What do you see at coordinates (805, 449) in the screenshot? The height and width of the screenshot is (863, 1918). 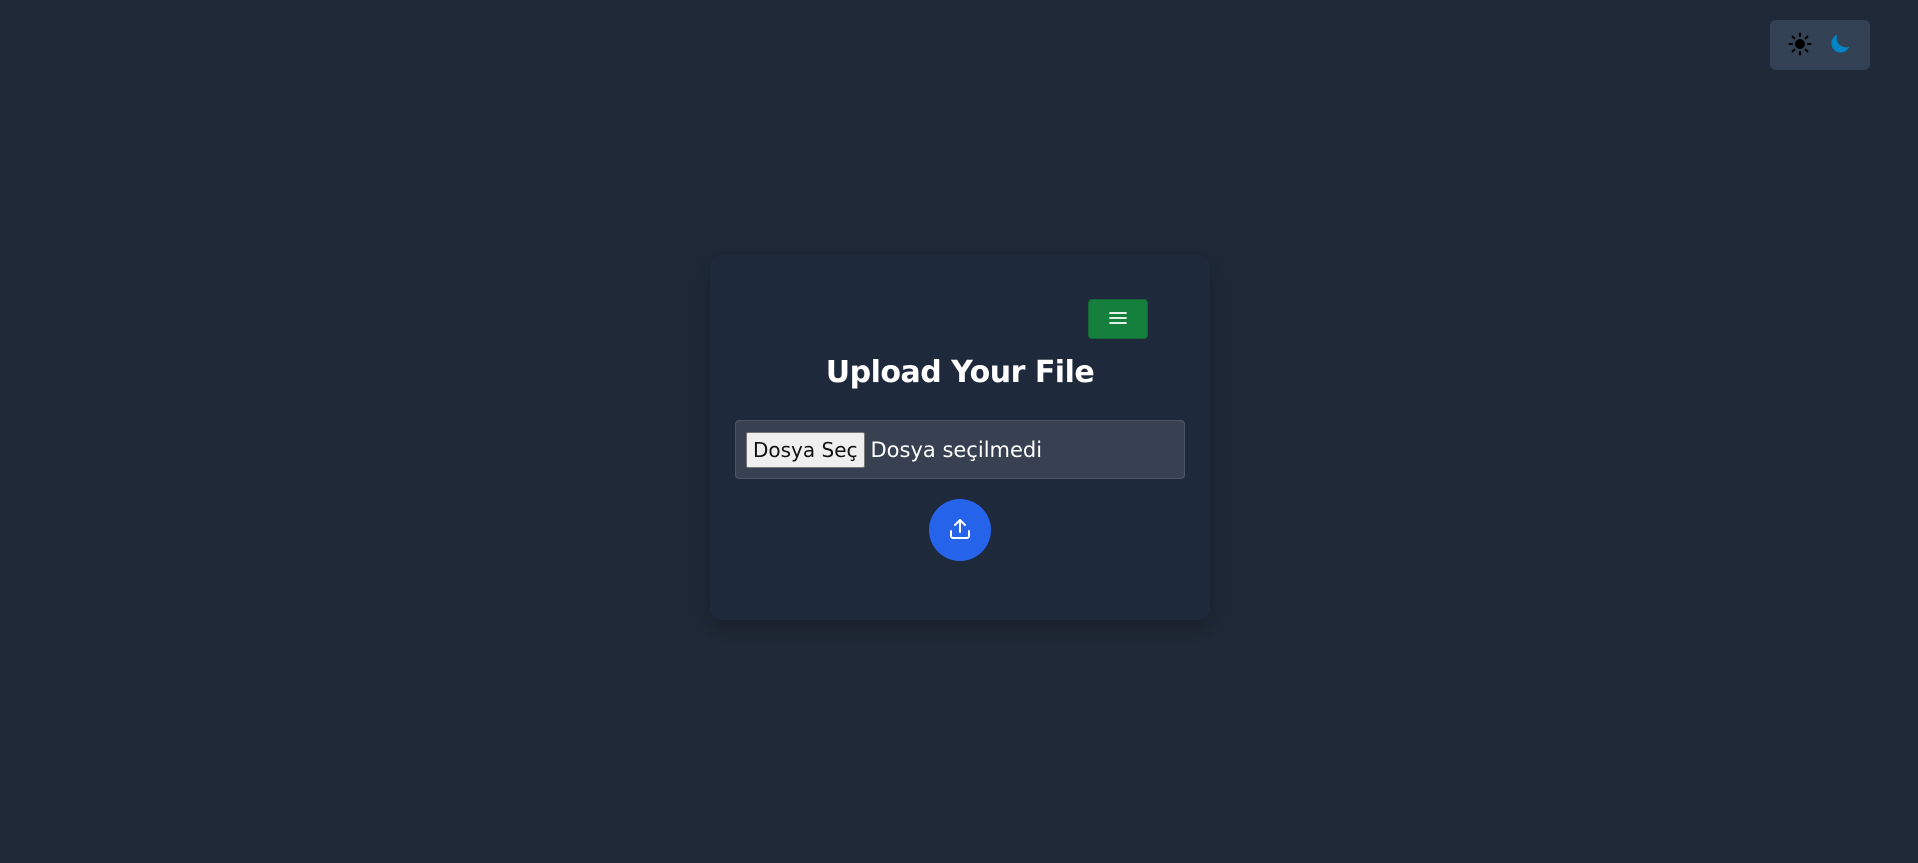 I see `choose-file-button: Dosya Seç` at bounding box center [805, 449].